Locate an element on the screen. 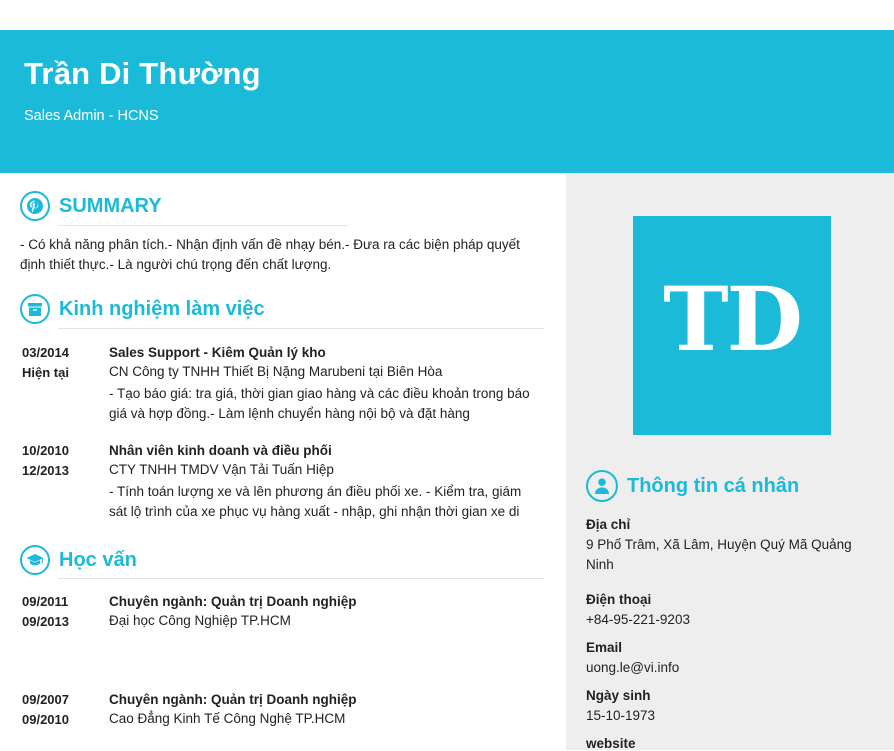  education-date-from: 09/2011 is located at coordinates (45, 601).